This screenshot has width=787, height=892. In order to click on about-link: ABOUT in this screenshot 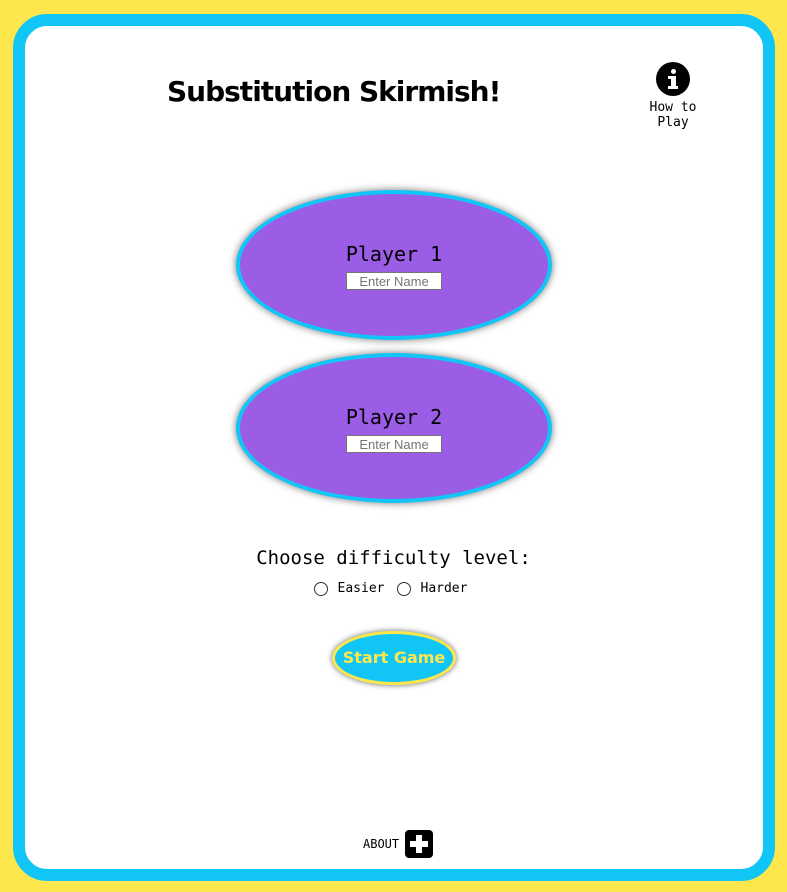, I will do `click(398, 844)`.